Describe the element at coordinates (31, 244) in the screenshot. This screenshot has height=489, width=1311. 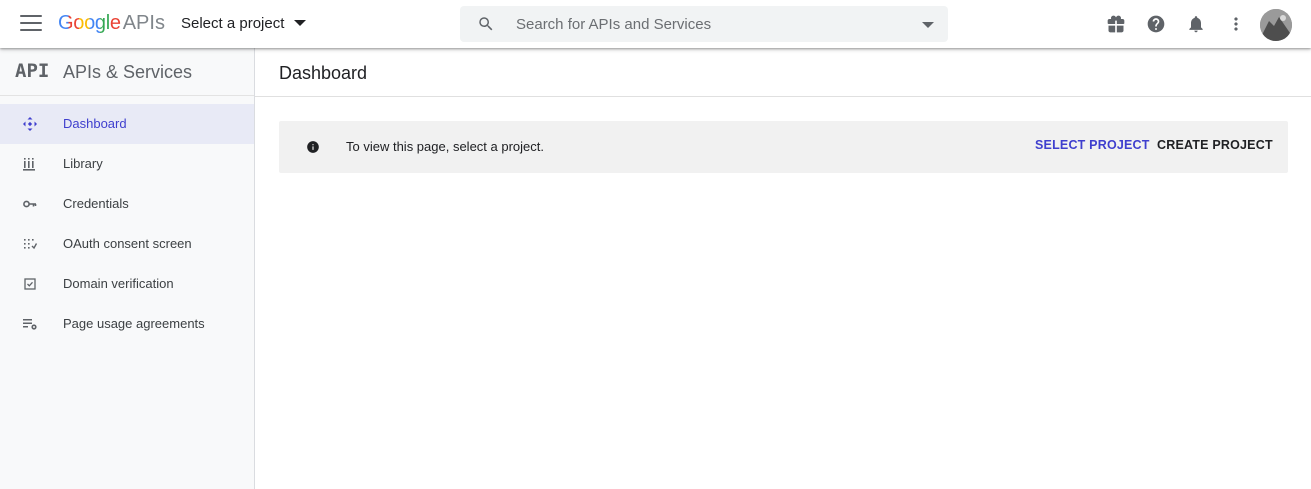
I see `oauth-icon` at that location.